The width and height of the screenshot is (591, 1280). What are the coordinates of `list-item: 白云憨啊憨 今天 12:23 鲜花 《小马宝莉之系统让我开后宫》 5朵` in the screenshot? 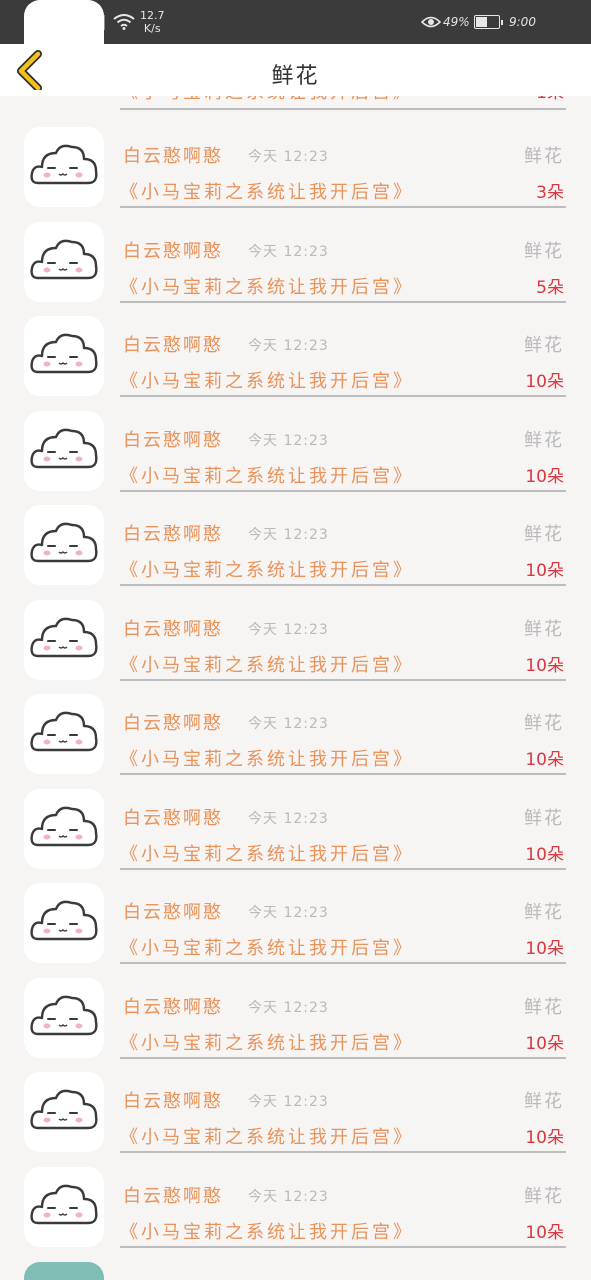 It's located at (295, 247).